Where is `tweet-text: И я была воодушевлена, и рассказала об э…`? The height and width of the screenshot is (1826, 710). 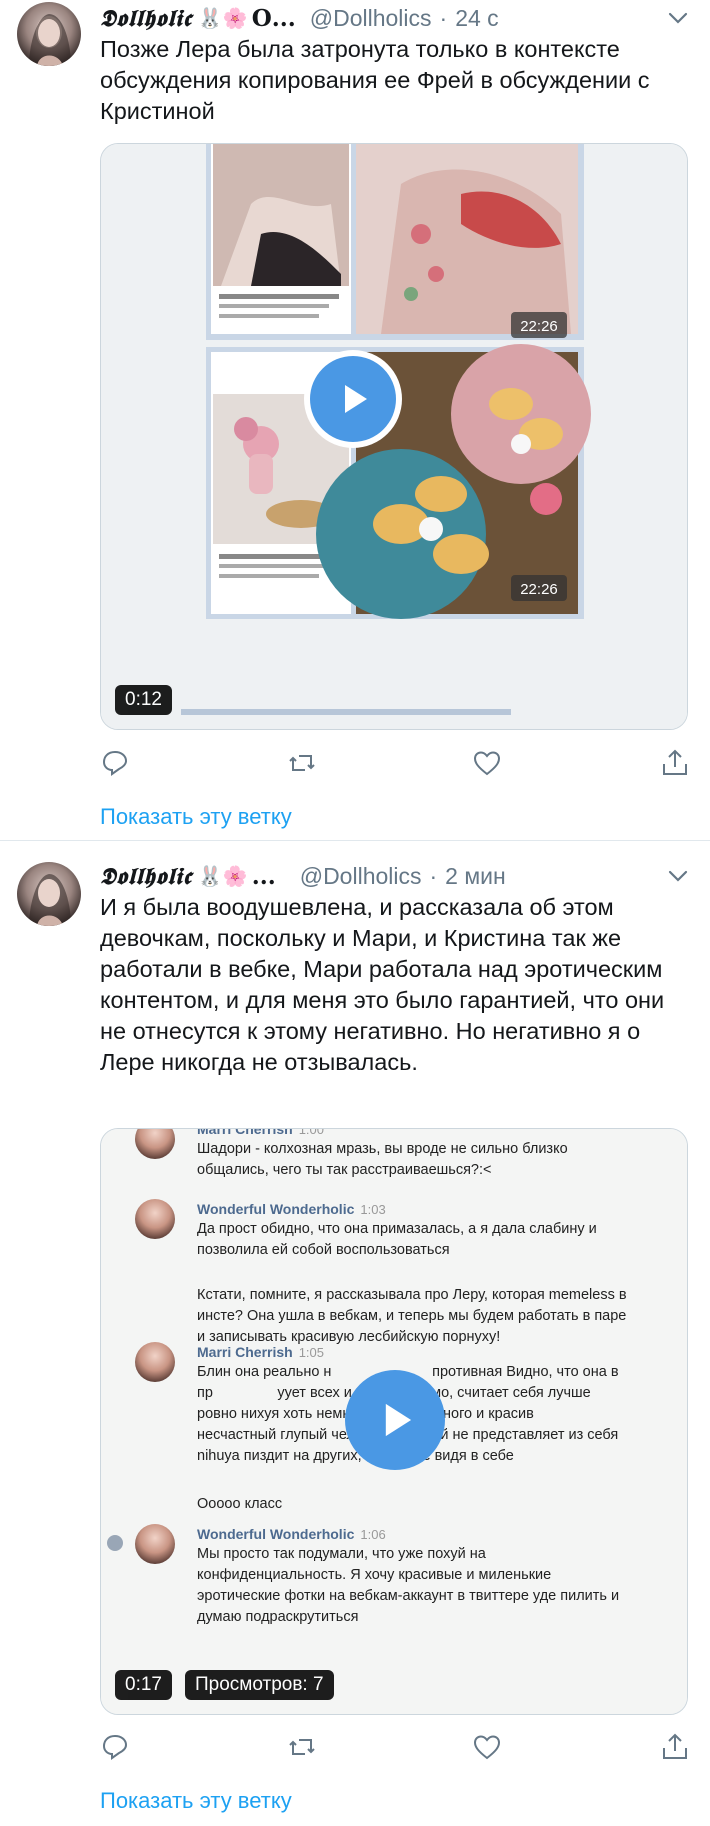 tweet-text: И я была воодушевлена, и рассказала об э… is located at coordinates (382, 984).